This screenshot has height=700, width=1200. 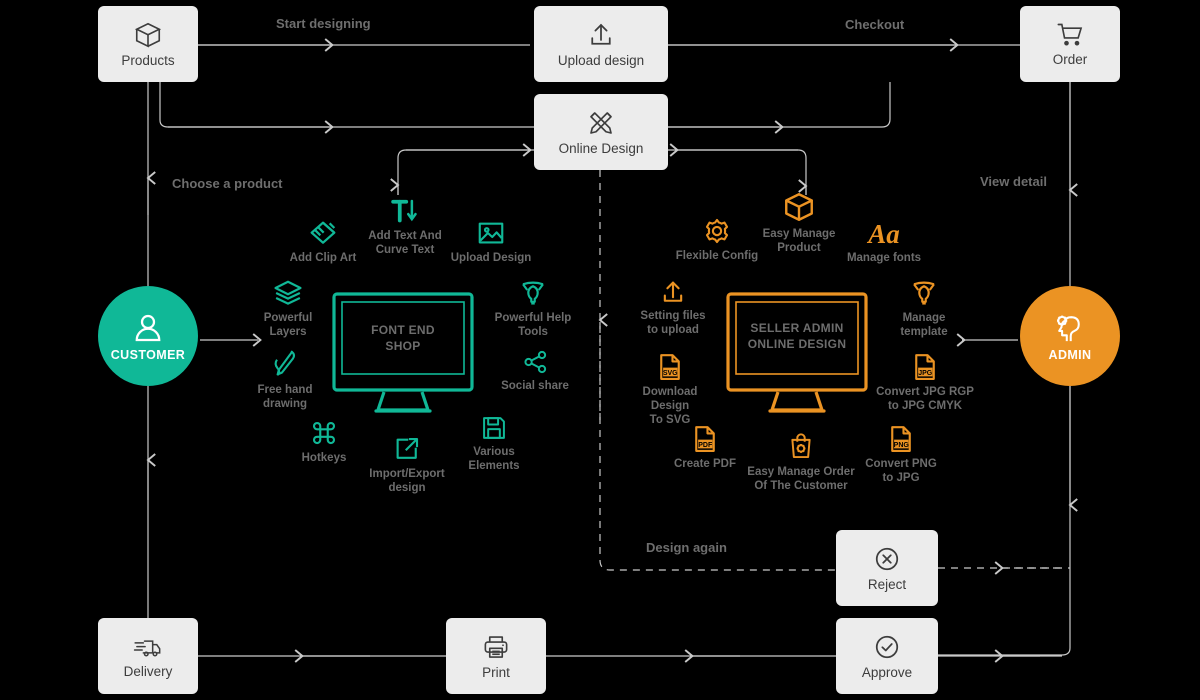 What do you see at coordinates (924, 308) in the screenshot?
I see `feature-manage-template: Manage template` at bounding box center [924, 308].